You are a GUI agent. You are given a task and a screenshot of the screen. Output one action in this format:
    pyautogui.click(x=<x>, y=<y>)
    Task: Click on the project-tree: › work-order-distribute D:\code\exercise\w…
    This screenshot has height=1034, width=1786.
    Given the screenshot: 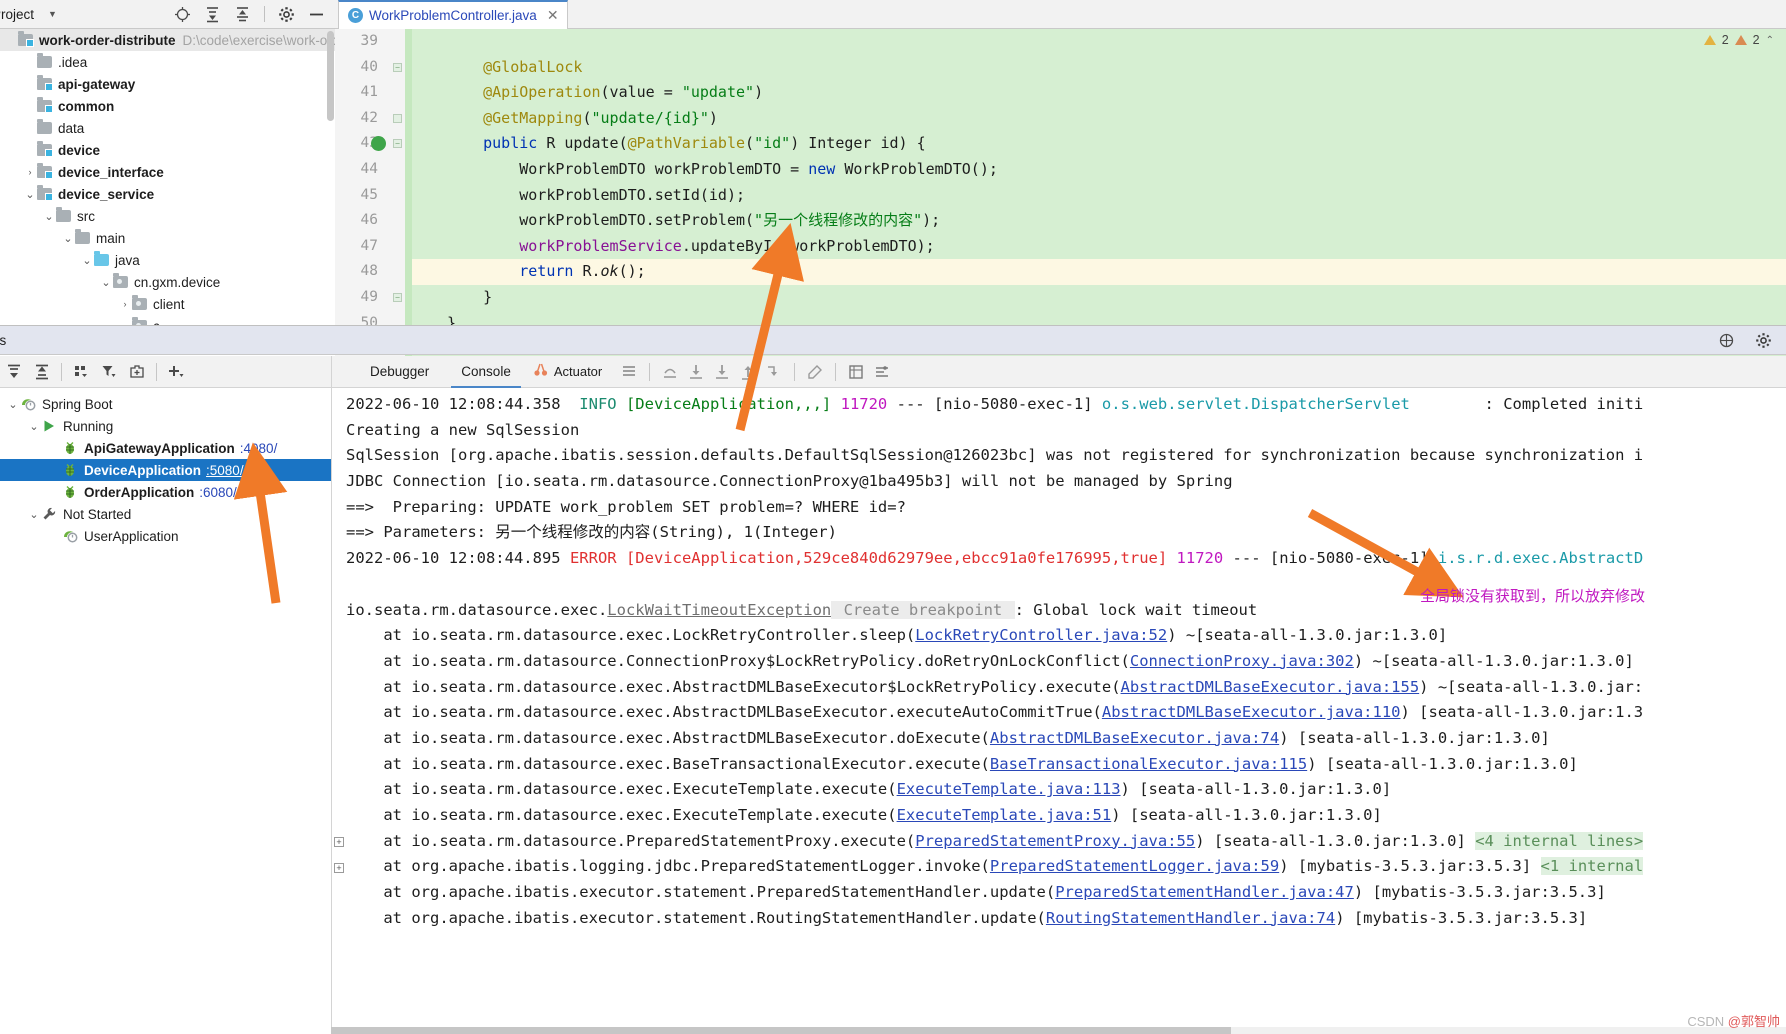 What is the action you would take?
    pyautogui.click(x=167, y=179)
    